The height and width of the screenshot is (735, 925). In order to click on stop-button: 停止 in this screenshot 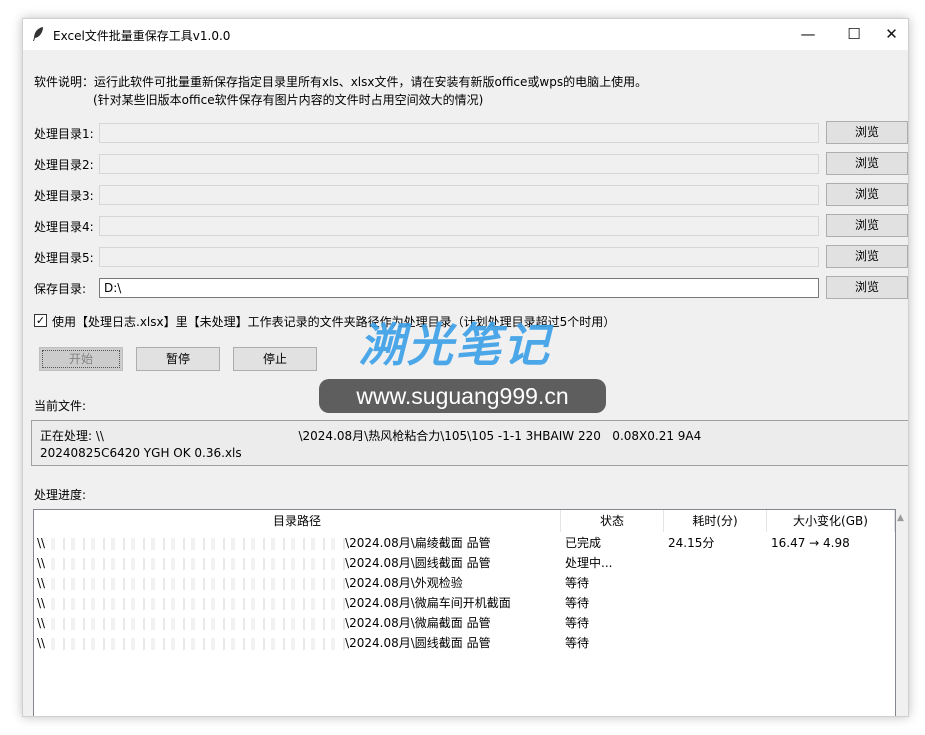, I will do `click(275, 359)`.